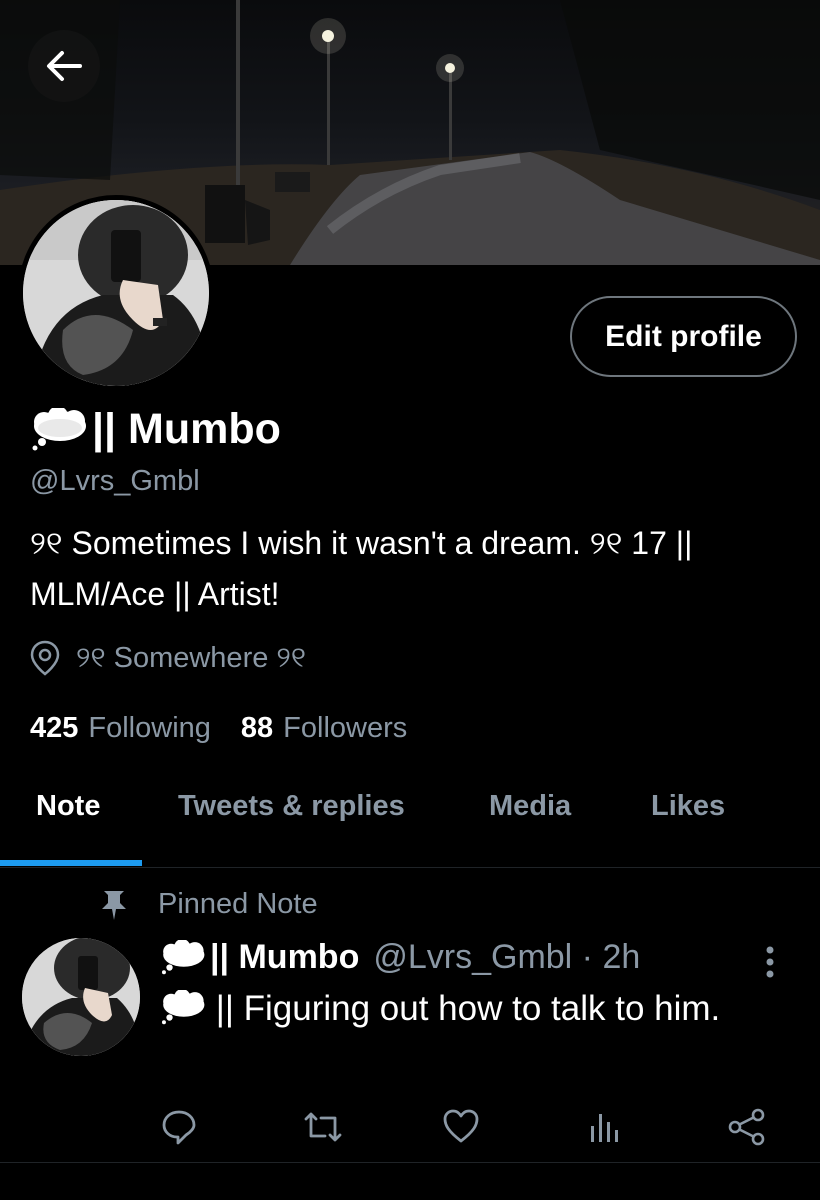  What do you see at coordinates (291, 806) in the screenshot?
I see `tab-tweets-replies: Tweets & replies` at bounding box center [291, 806].